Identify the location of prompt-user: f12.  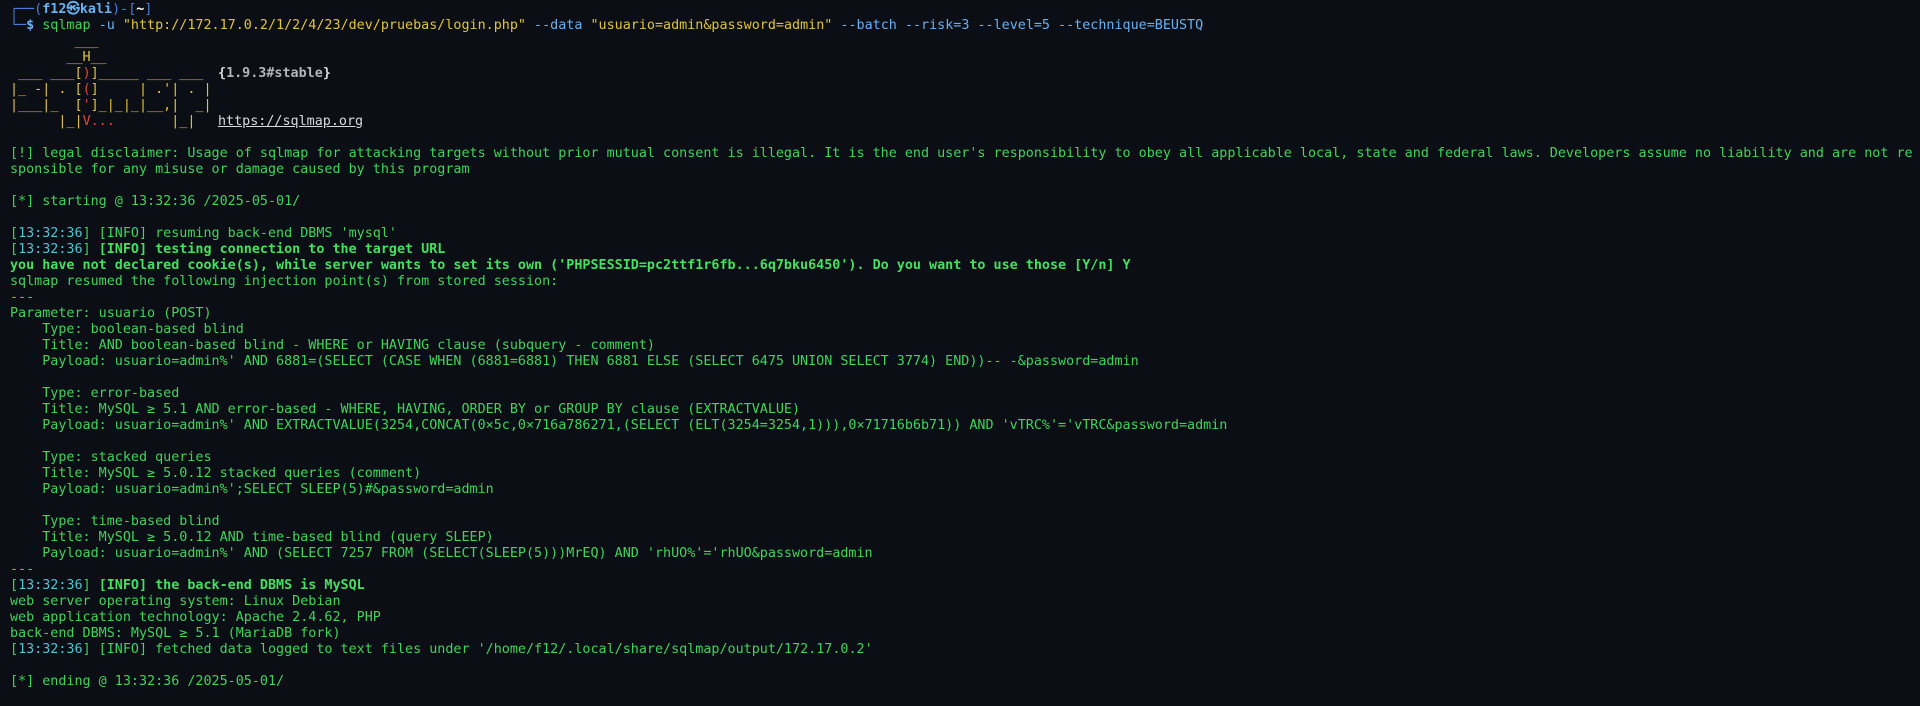
(54, 9).